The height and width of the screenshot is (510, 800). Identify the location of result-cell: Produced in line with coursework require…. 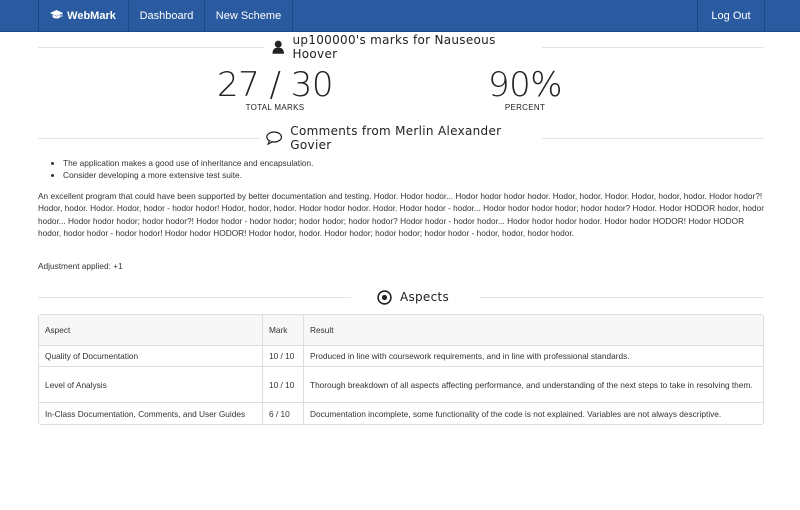
(533, 355).